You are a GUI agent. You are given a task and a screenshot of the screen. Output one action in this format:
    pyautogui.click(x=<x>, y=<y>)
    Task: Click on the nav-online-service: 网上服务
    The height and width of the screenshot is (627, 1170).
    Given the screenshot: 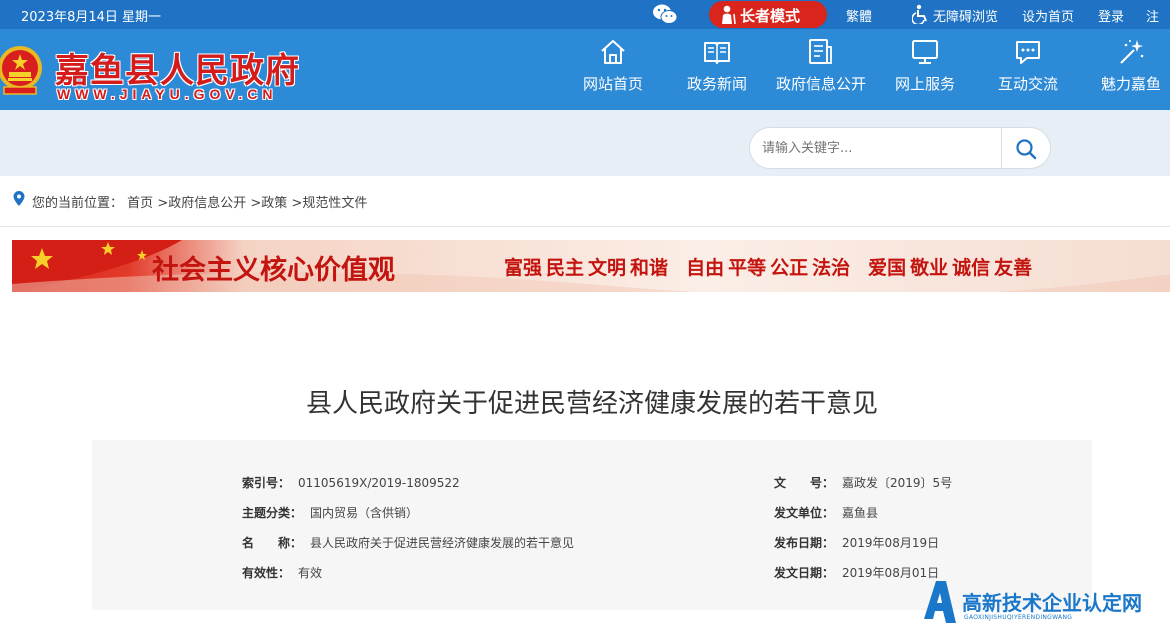 What is the action you would take?
    pyautogui.click(x=925, y=69)
    